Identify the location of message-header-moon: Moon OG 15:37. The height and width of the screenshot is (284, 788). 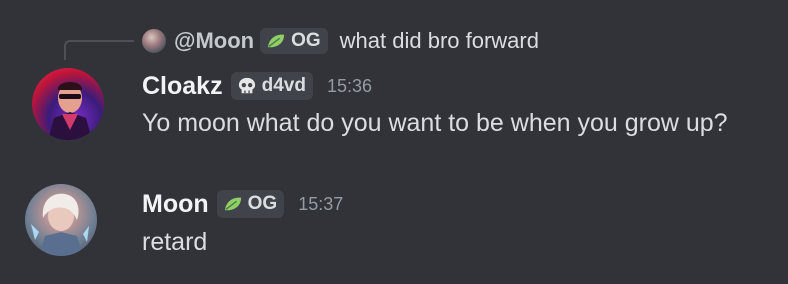
(242, 204).